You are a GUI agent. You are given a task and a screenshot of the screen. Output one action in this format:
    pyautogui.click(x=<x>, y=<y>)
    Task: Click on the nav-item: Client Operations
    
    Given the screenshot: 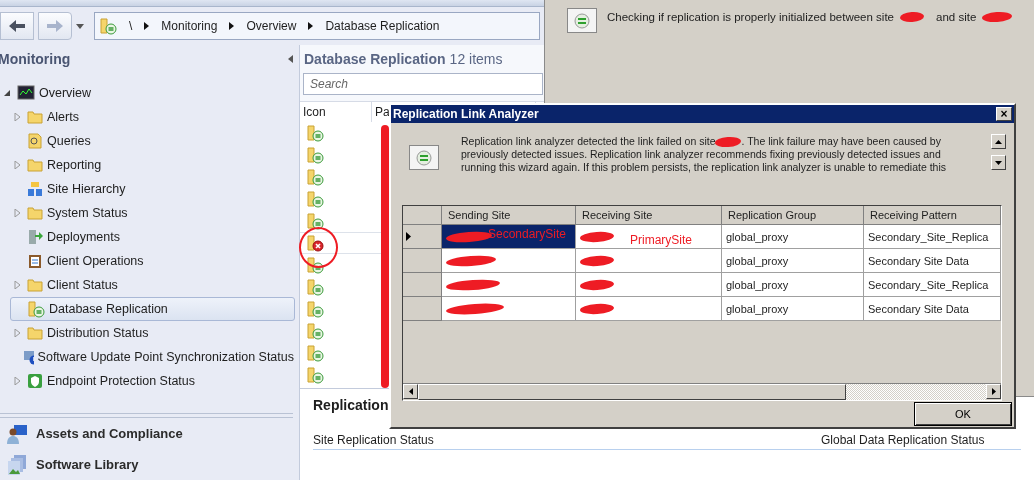 What is the action you would take?
    pyautogui.click(x=152, y=261)
    